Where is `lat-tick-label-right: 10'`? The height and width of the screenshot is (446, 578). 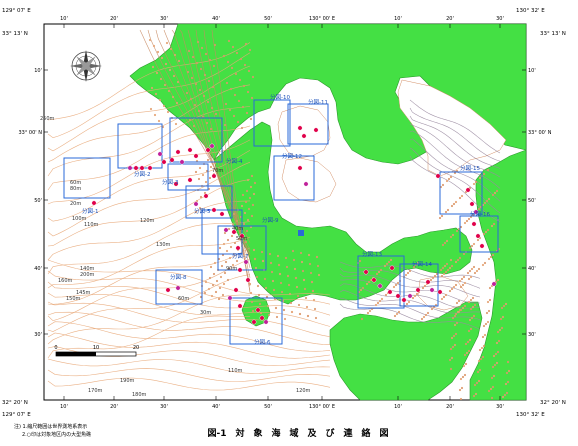 lat-tick-label-right: 10' is located at coordinates (532, 71).